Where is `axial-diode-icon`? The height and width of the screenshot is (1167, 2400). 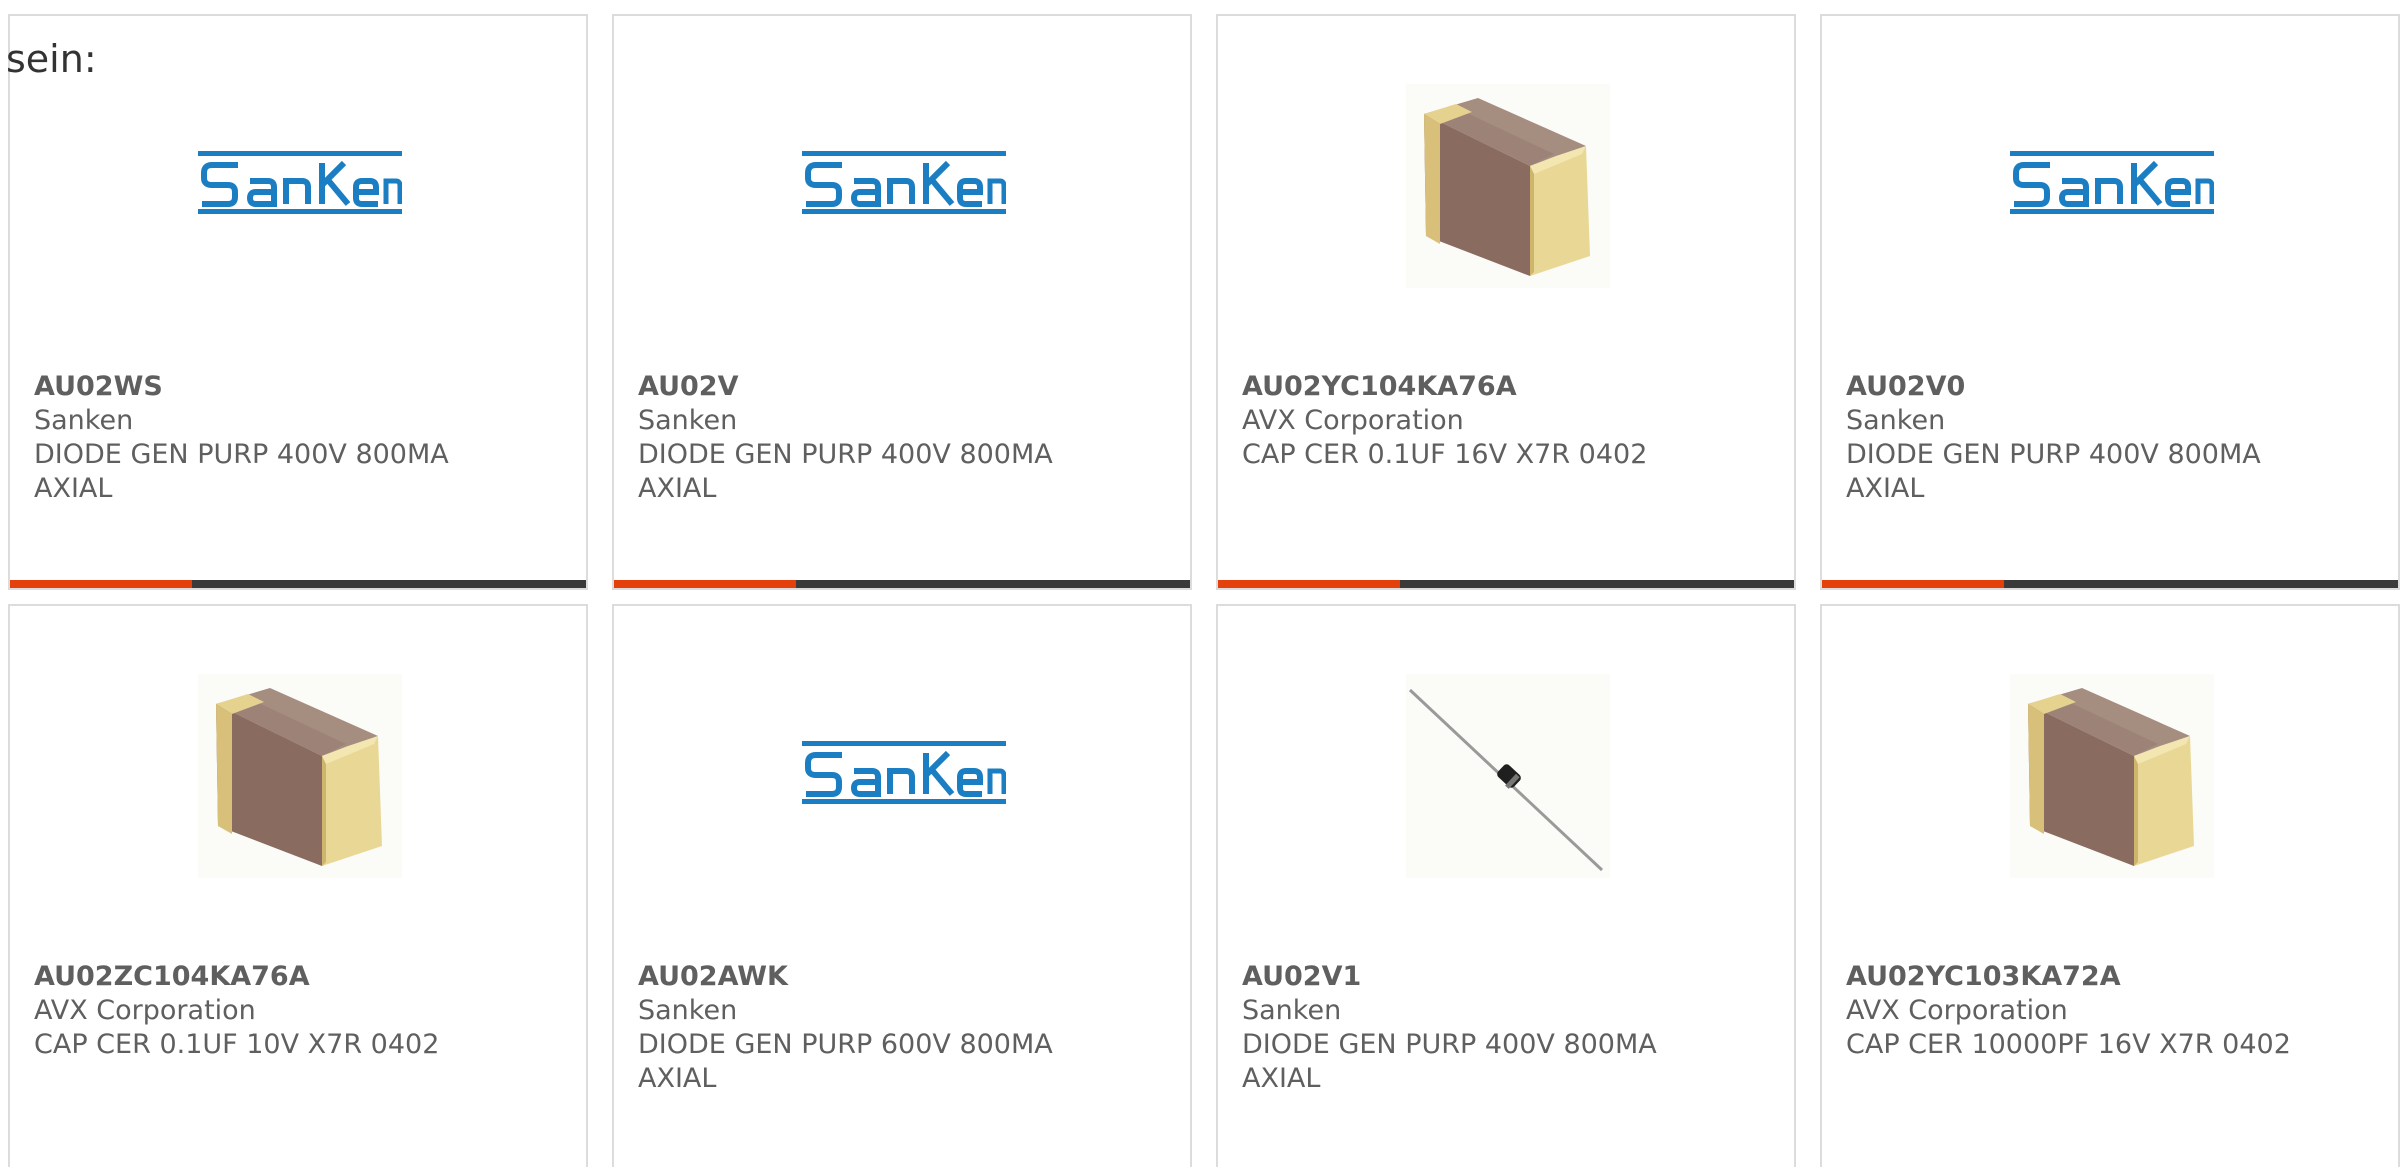
axial-diode-icon is located at coordinates (1508, 776).